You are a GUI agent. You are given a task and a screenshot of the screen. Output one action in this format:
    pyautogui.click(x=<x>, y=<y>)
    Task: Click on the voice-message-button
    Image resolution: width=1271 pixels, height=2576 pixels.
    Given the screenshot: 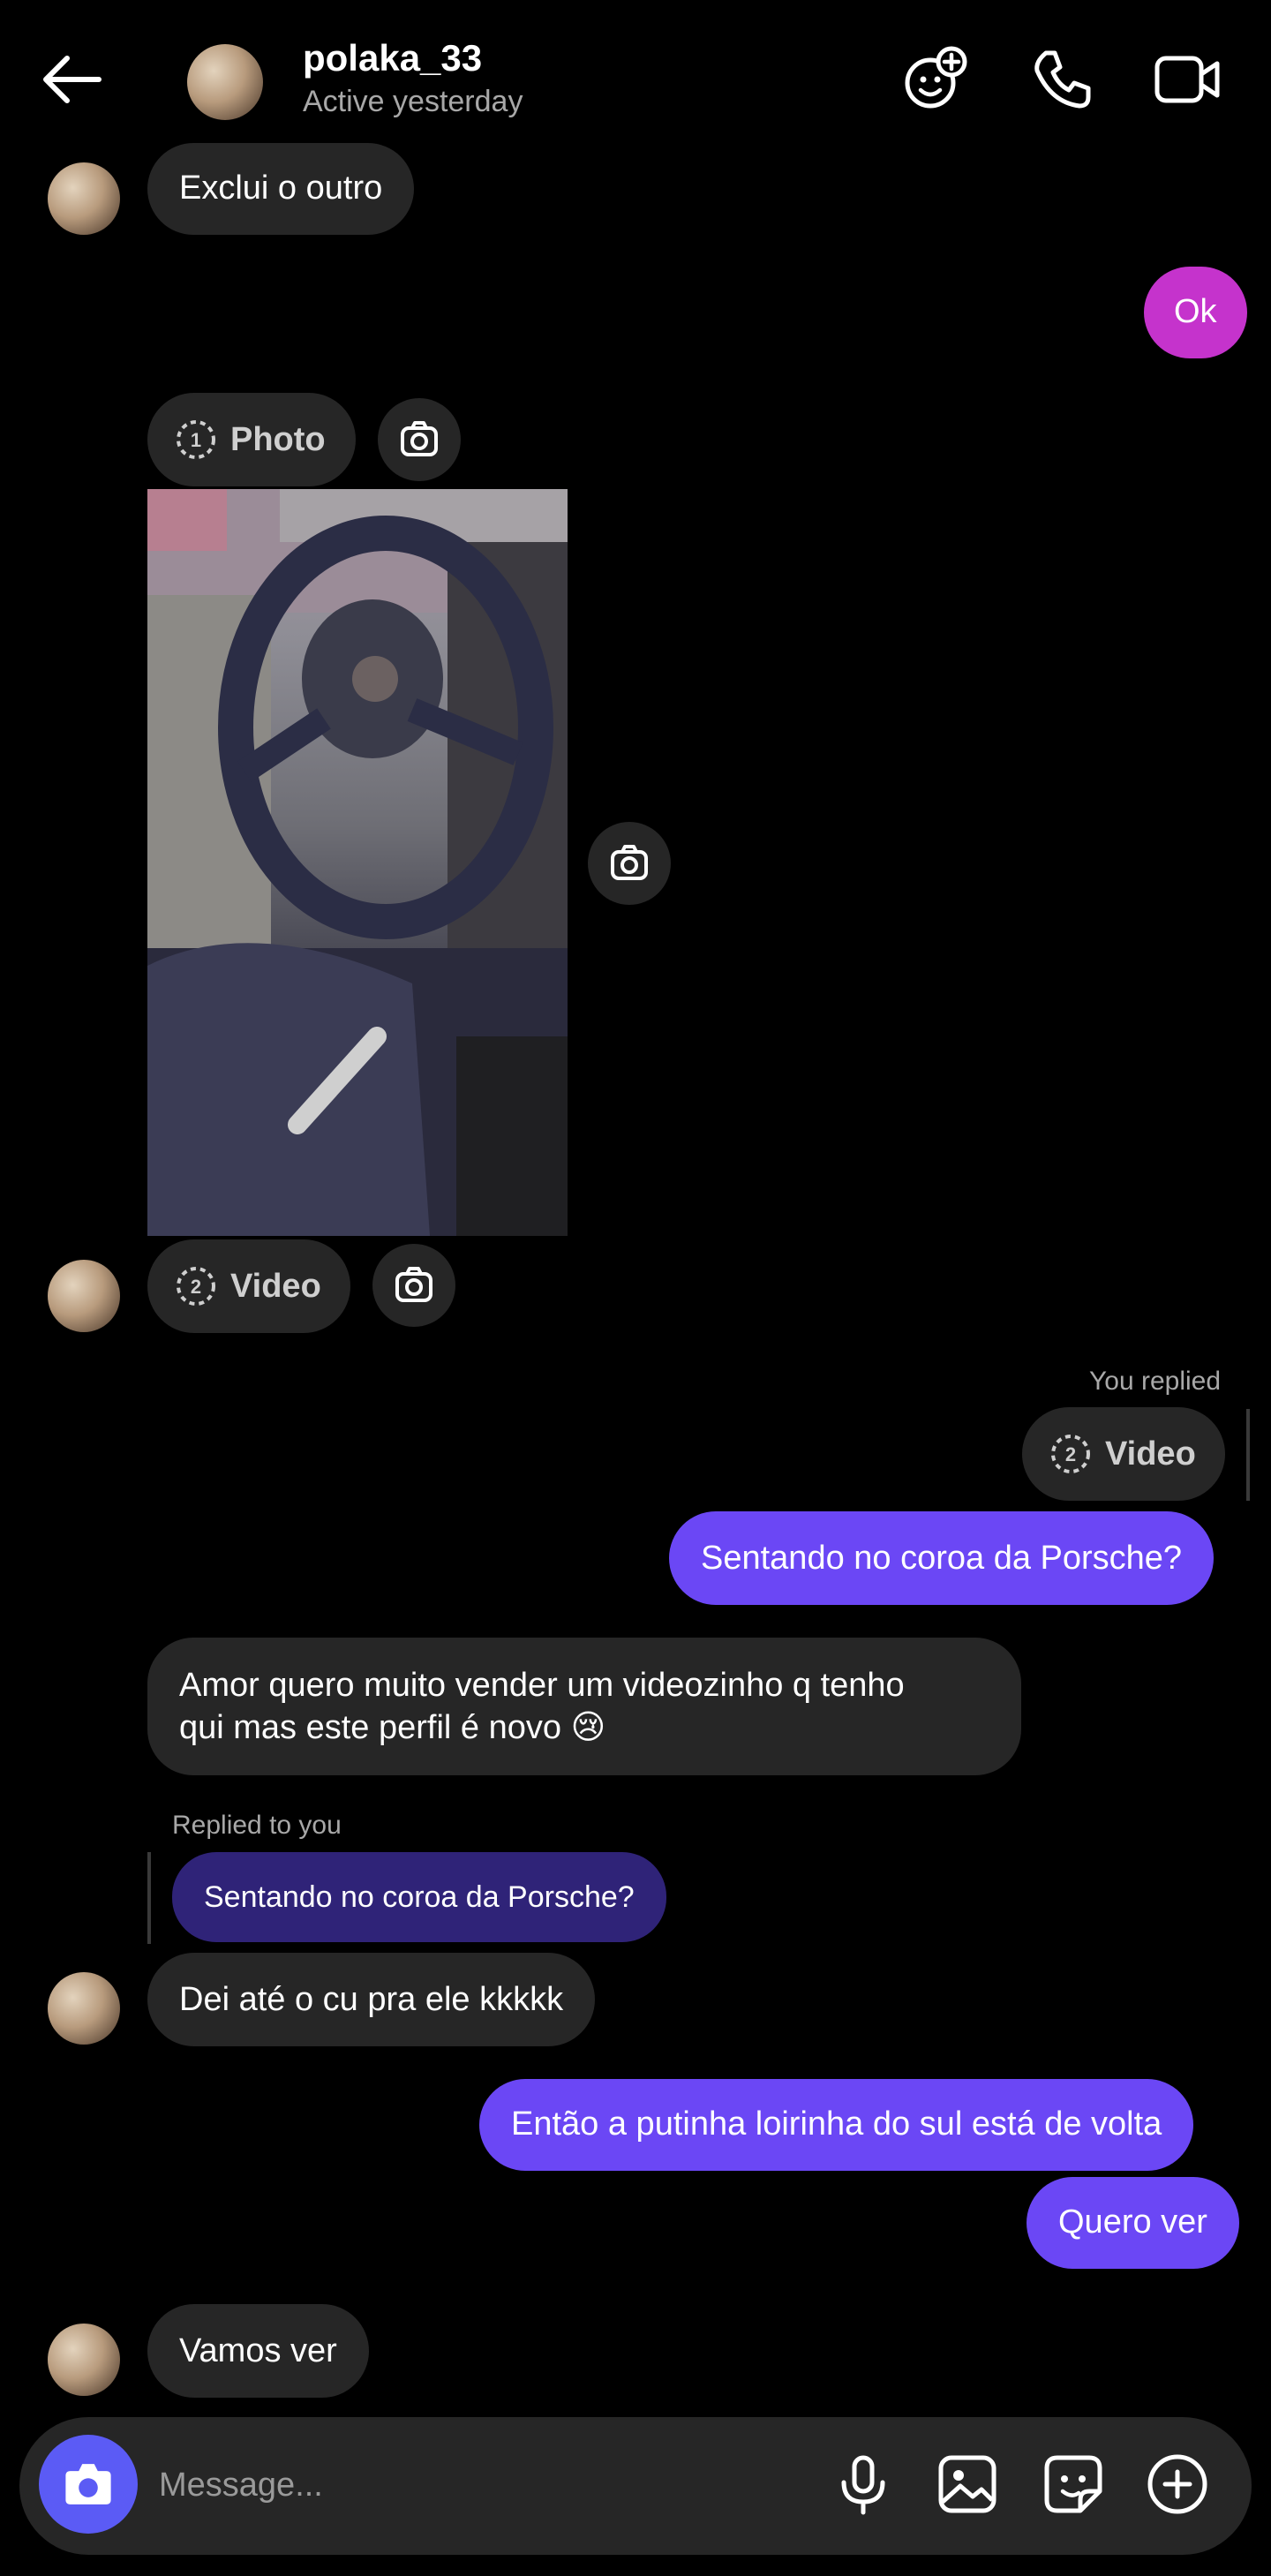 What is the action you would take?
    pyautogui.click(x=863, y=2485)
    